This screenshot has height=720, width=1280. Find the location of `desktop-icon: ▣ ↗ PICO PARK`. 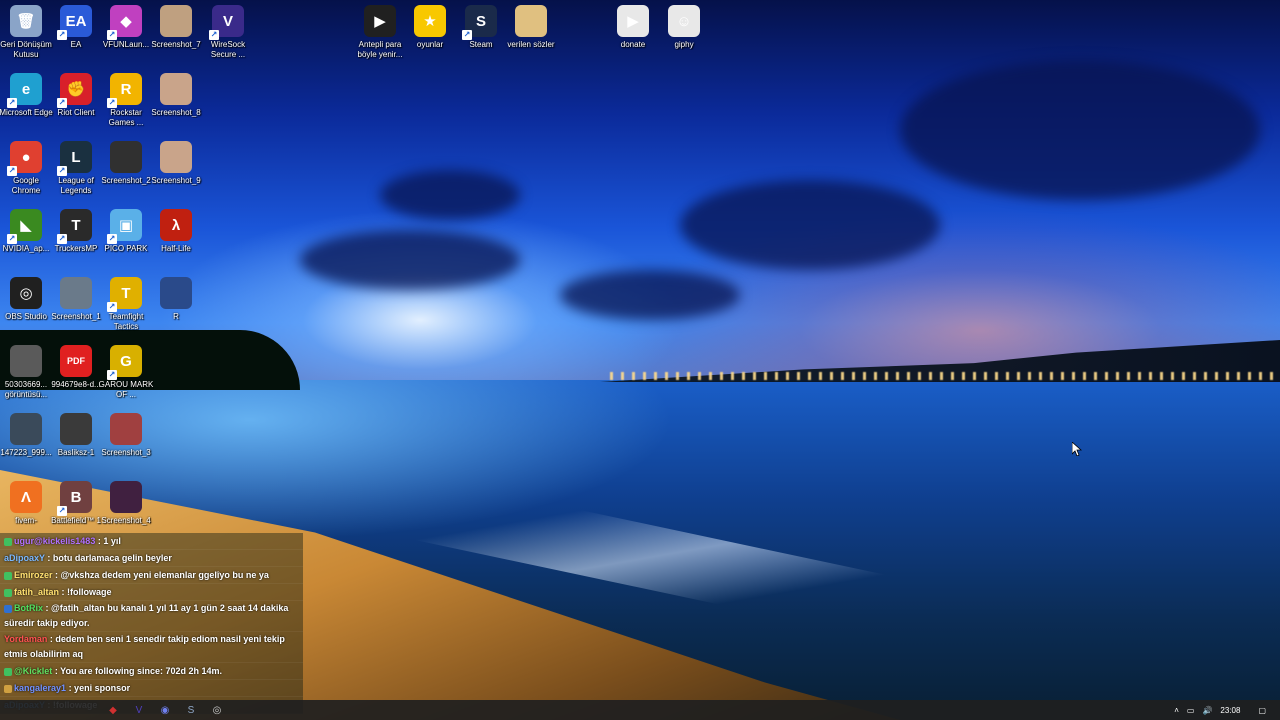

desktop-icon: ▣ ↗ PICO PARK is located at coordinates (126, 242).